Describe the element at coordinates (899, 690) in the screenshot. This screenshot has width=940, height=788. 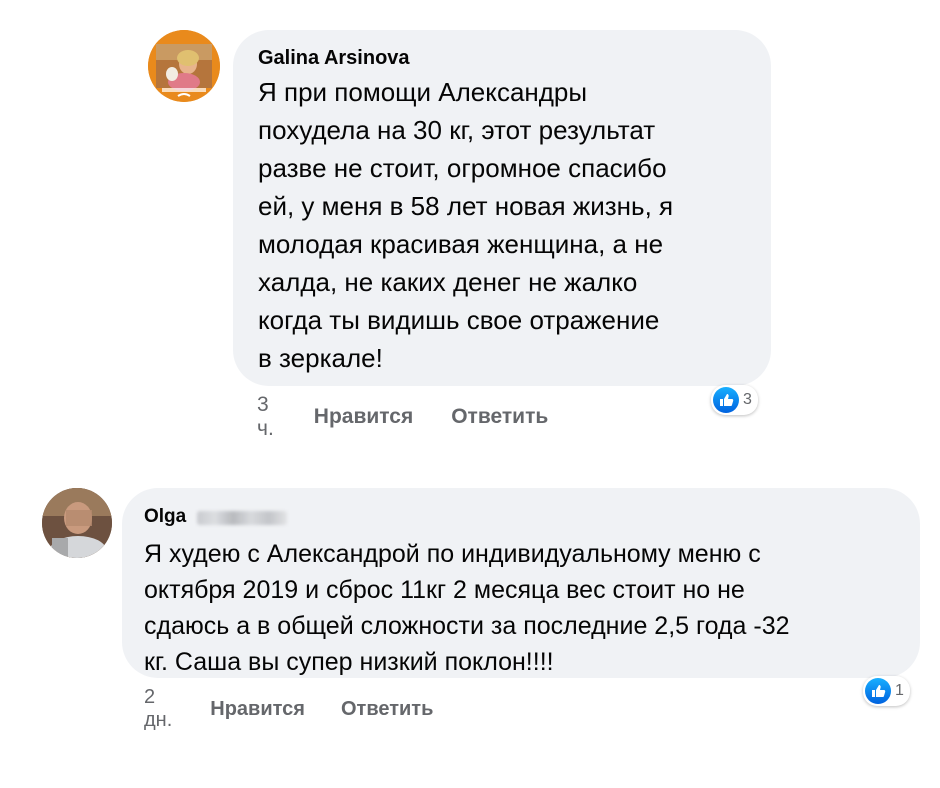
I see `reaction-count-value: 1` at that location.